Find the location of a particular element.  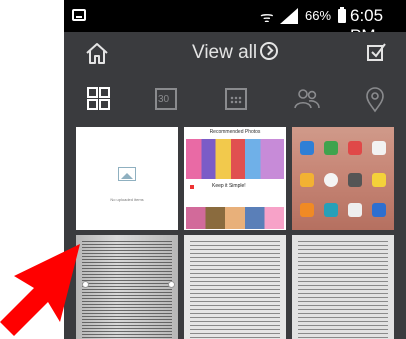

memo-app-icon is located at coordinates (307, 180).